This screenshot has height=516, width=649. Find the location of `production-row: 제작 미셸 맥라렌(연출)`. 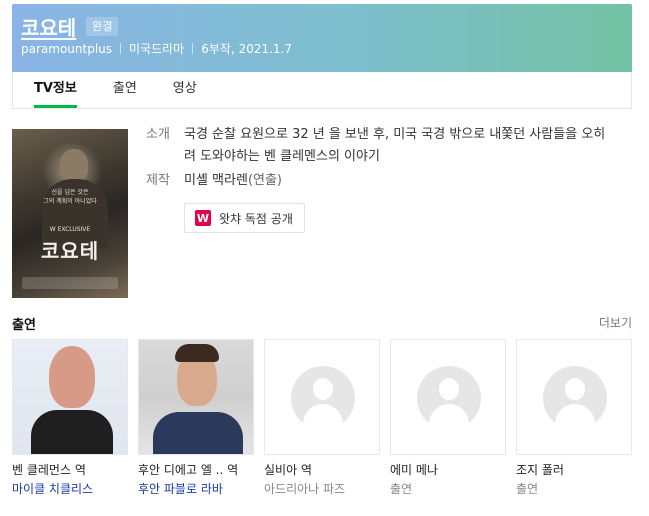

production-row: 제작 미셸 맥라렌(연출) is located at coordinates (381, 181).